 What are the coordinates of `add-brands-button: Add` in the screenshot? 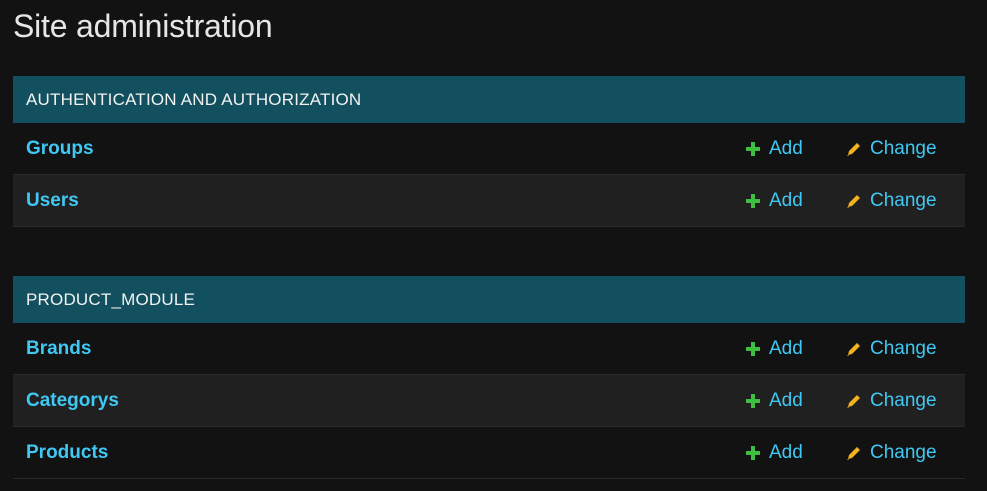 It's located at (774, 349).